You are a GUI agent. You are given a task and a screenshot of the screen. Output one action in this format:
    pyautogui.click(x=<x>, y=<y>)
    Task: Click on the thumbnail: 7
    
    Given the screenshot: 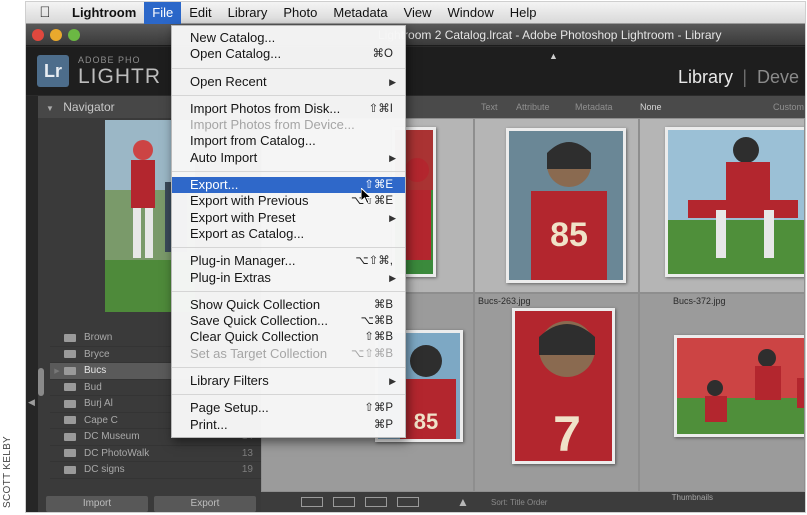 What is the action you would take?
    pyautogui.click(x=563, y=386)
    